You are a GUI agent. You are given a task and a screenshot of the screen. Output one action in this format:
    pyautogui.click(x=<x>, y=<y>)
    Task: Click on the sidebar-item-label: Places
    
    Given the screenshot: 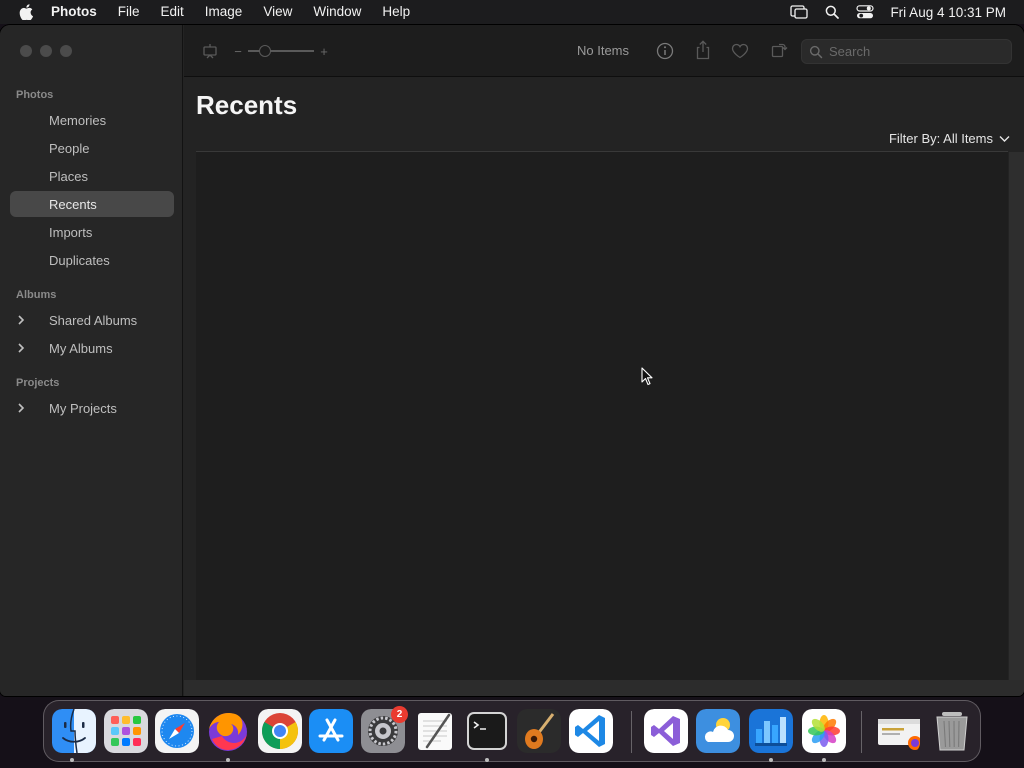 What is the action you would take?
    pyautogui.click(x=69, y=176)
    